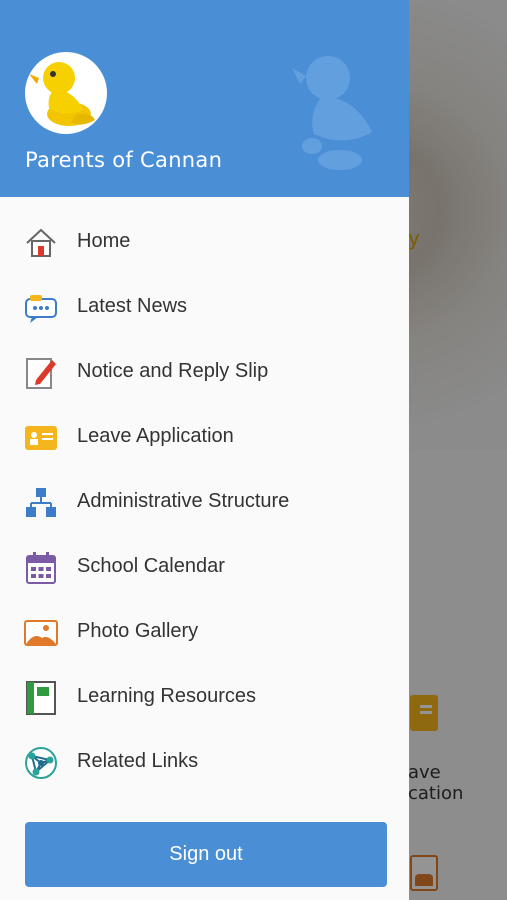 The image size is (507, 900). What do you see at coordinates (204, 307) in the screenshot?
I see `menu-item-latest-news: Latest News` at bounding box center [204, 307].